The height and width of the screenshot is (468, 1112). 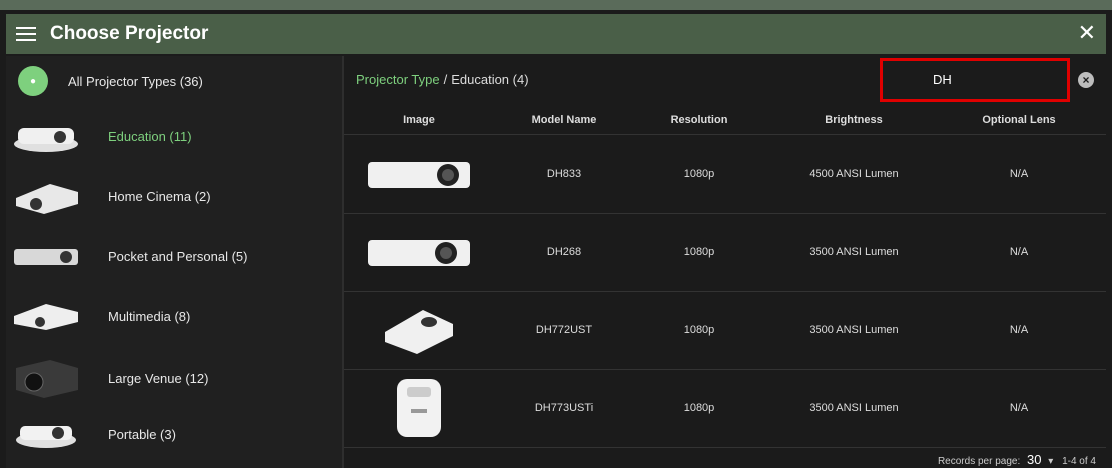 I want to click on records-per-page-select: 30, so click(x=1034, y=459).